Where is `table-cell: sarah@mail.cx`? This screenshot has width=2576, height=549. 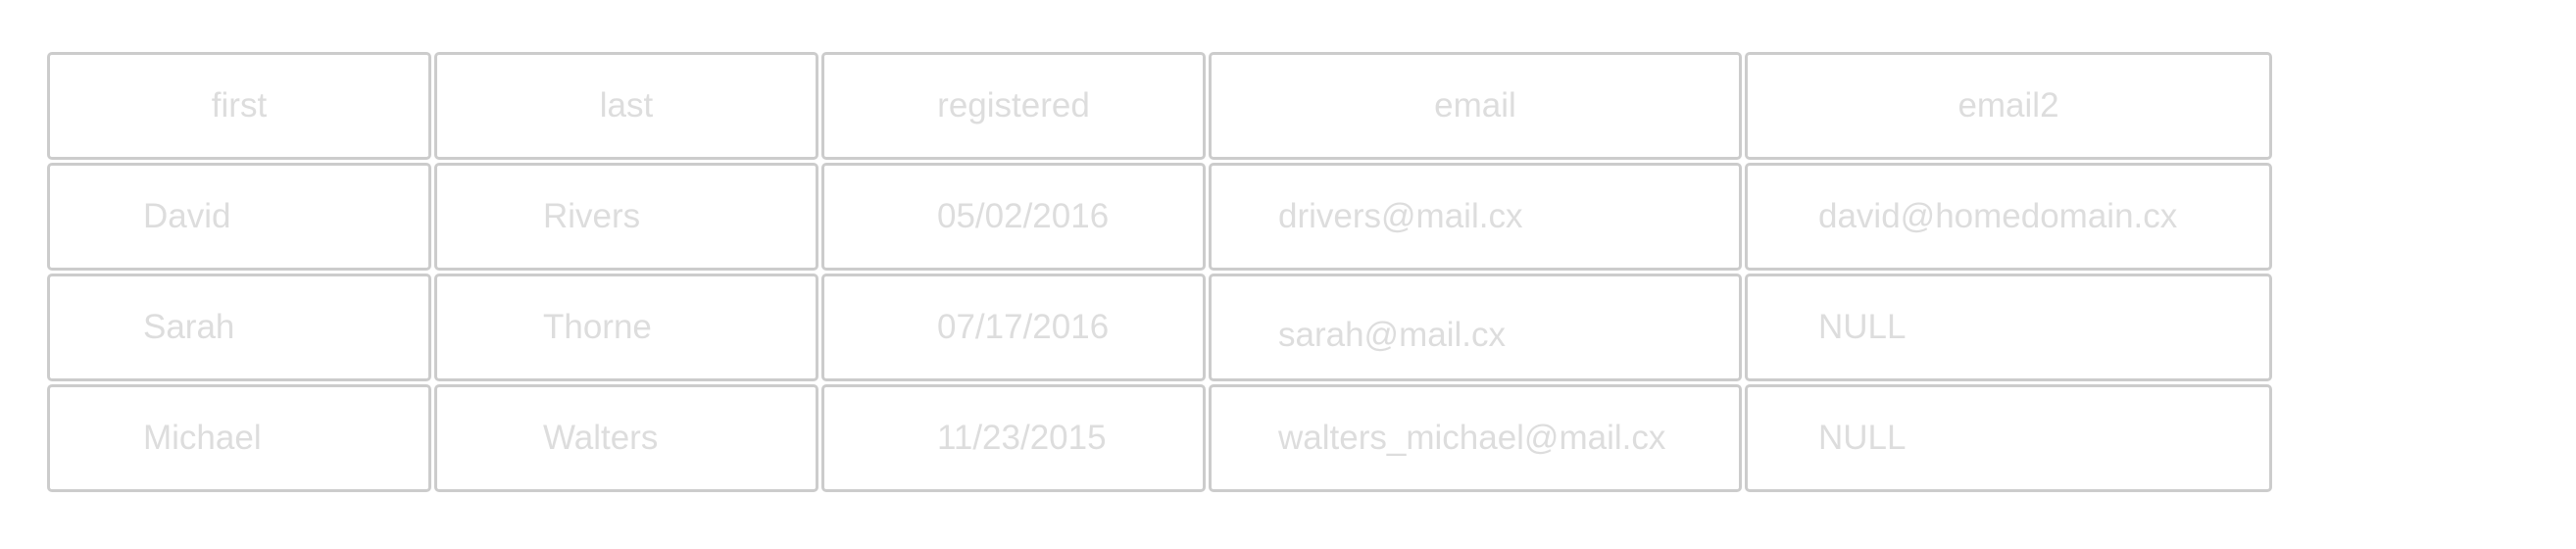 table-cell: sarah@mail.cx is located at coordinates (1475, 328).